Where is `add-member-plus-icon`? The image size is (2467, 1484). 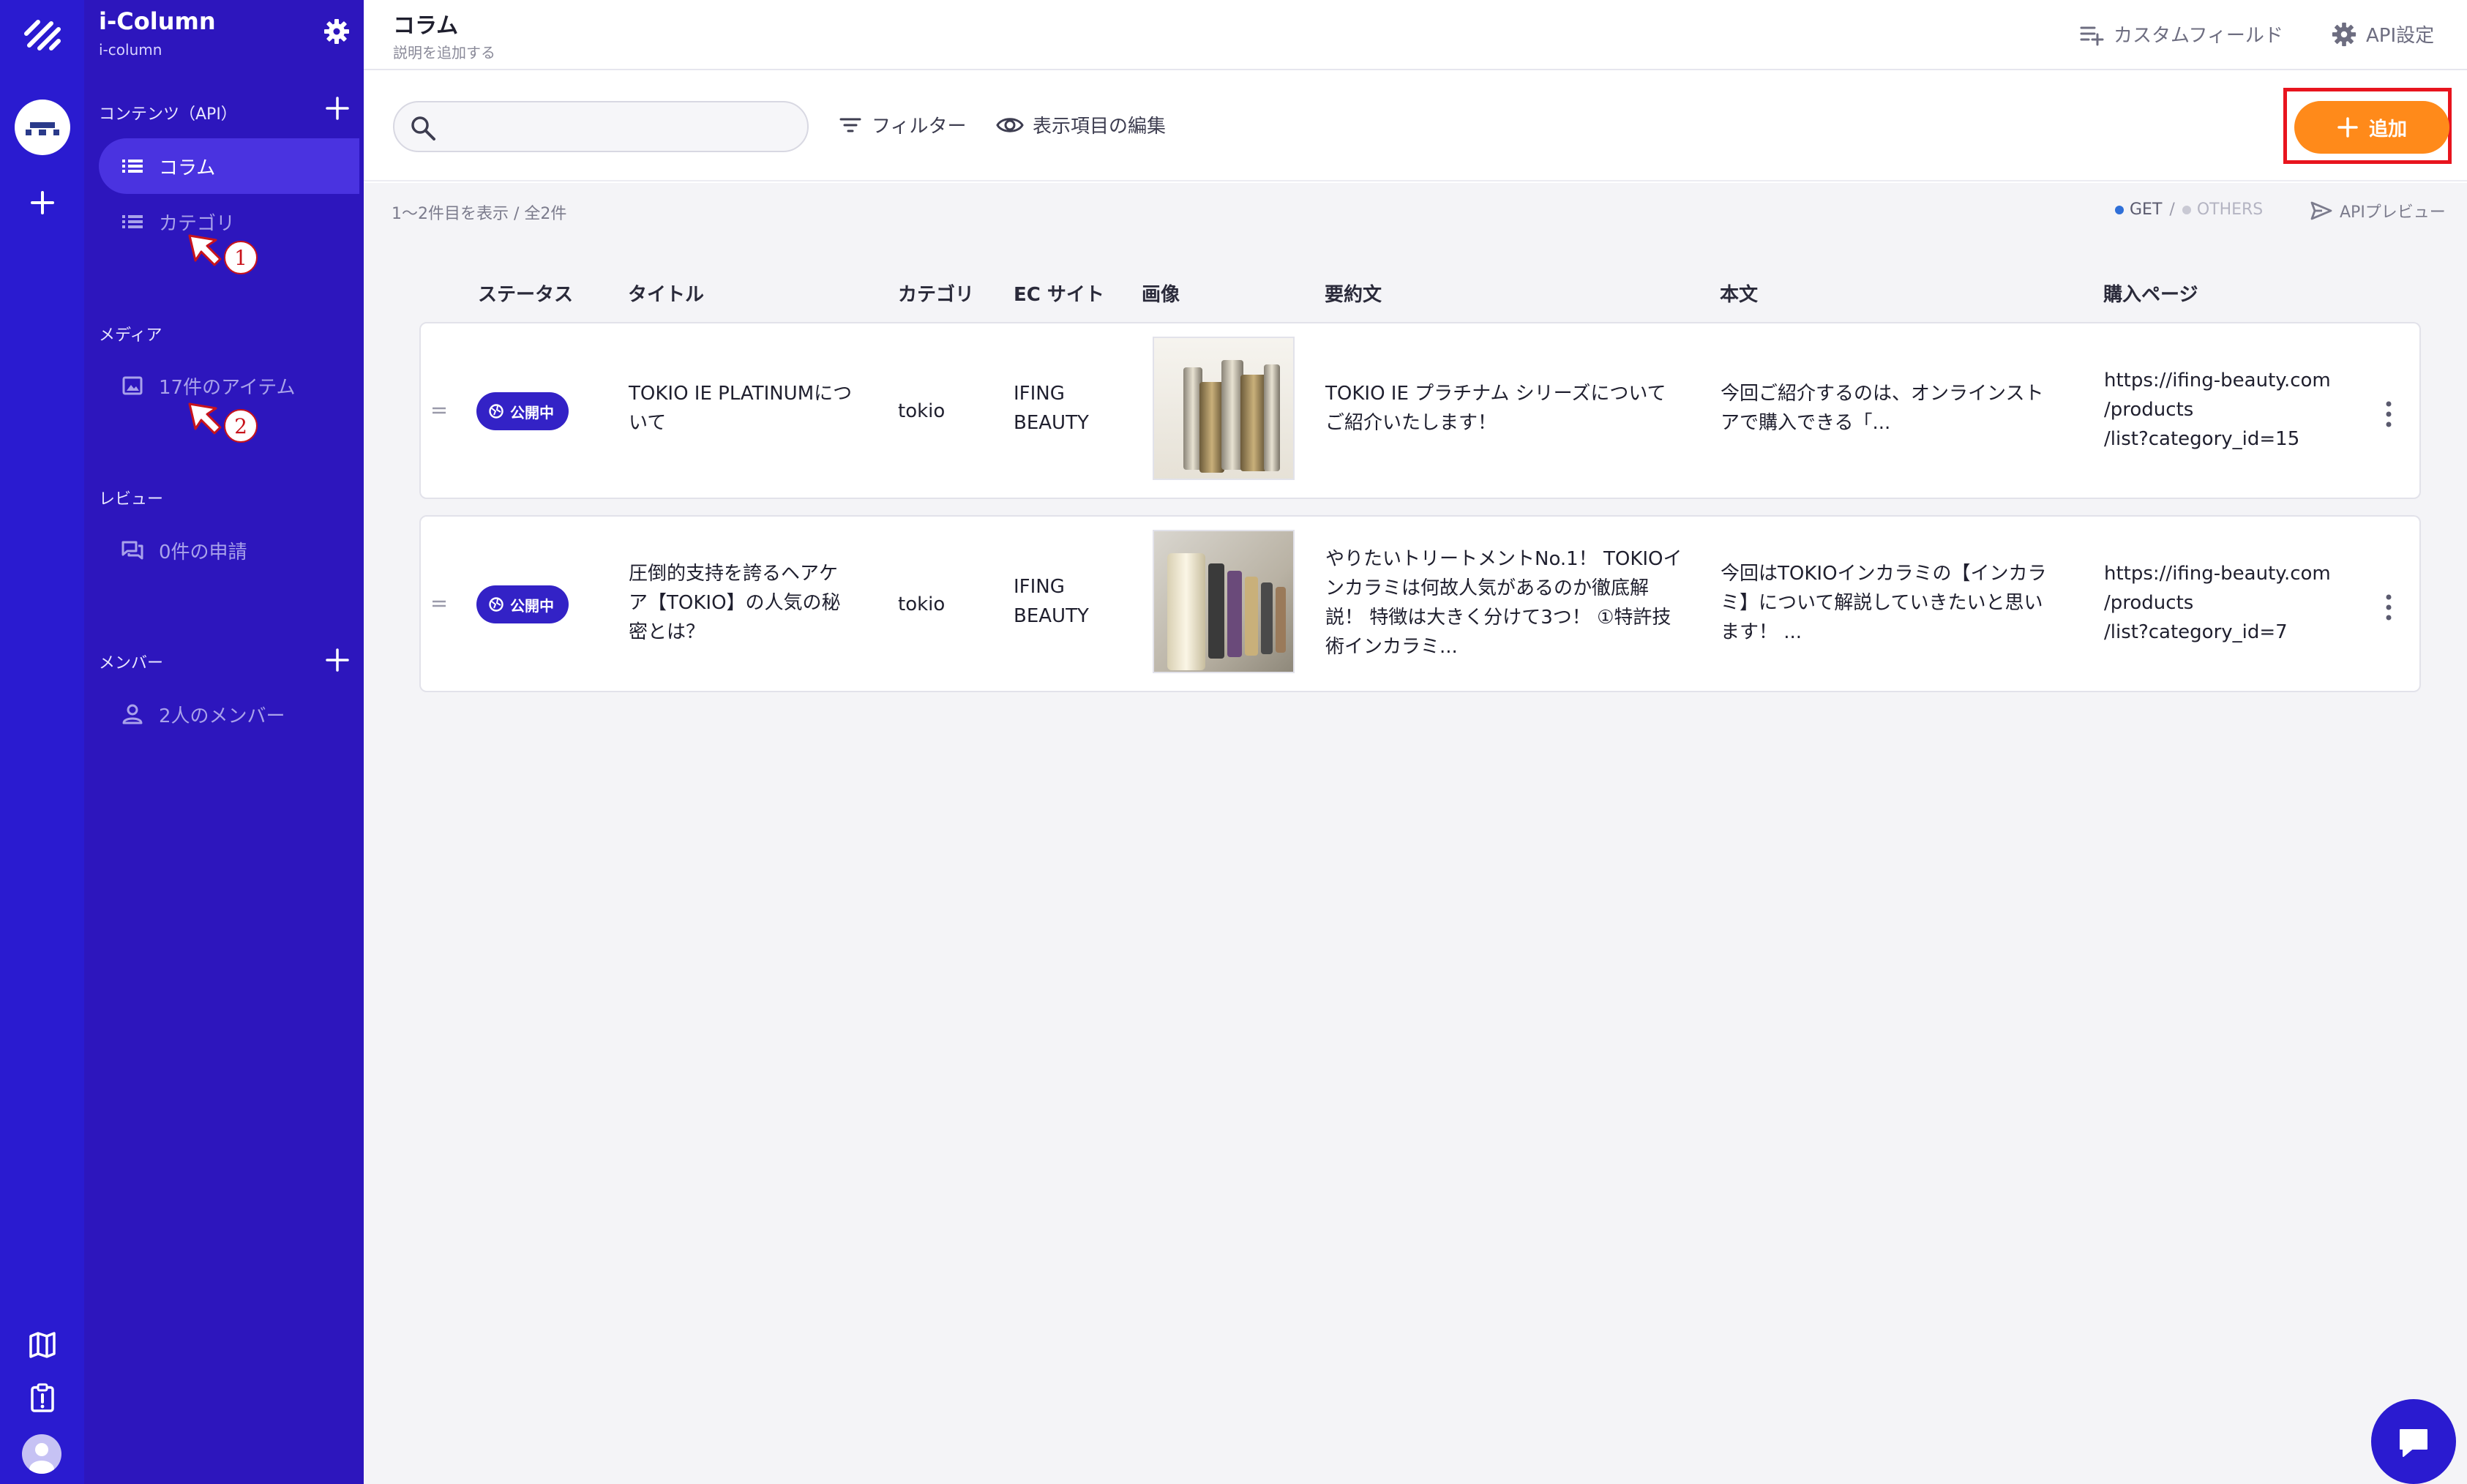 add-member-plus-icon is located at coordinates (337, 660).